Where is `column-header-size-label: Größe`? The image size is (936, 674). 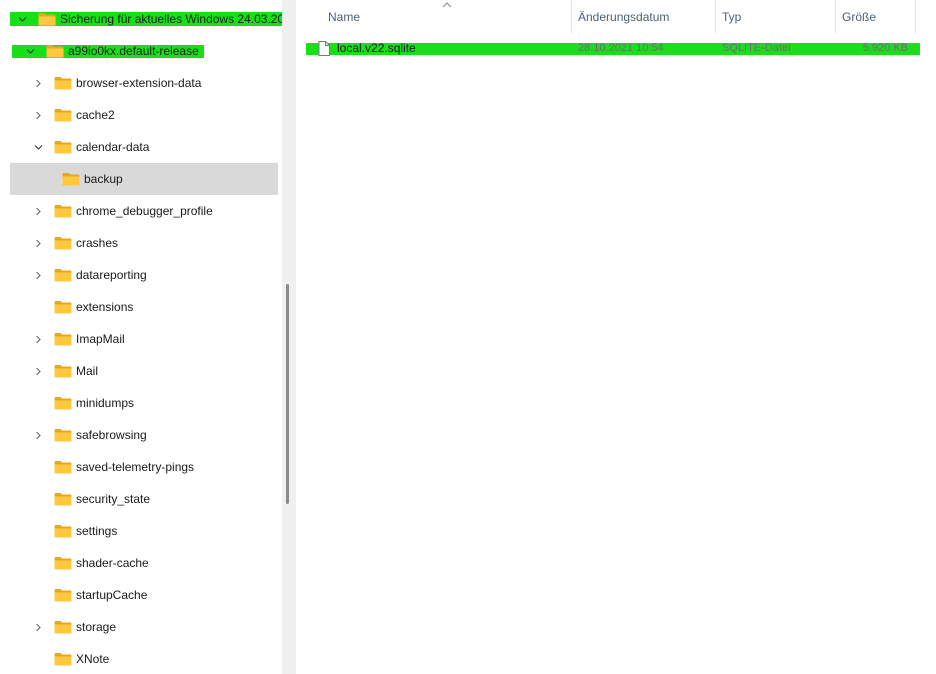
column-header-size-label: Größe is located at coordinates (859, 17).